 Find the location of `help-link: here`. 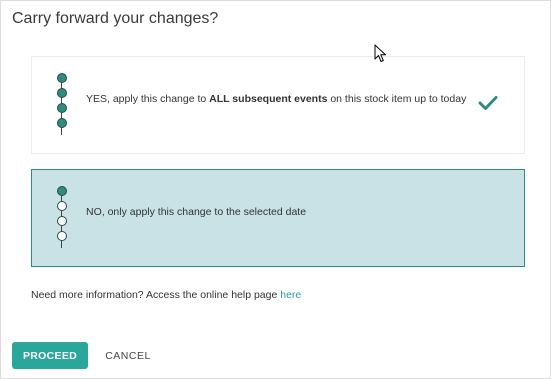

help-link: here is located at coordinates (290, 295).